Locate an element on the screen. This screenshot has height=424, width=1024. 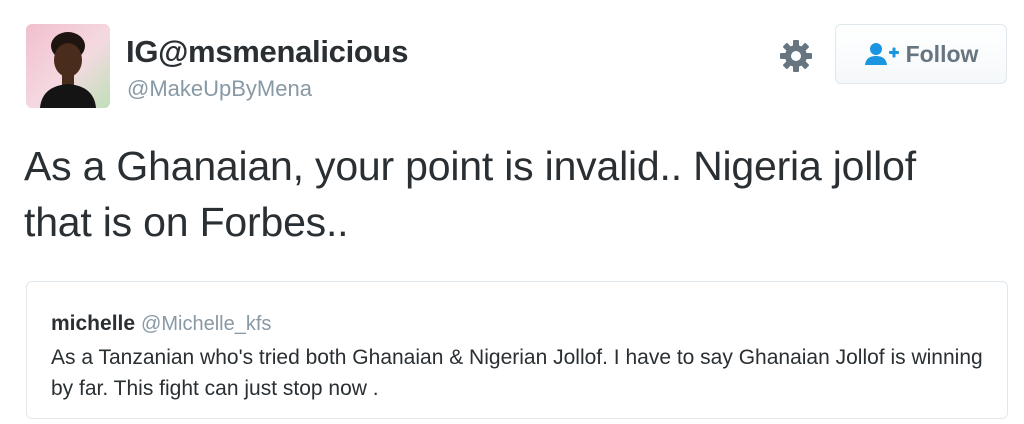
add-user-icon is located at coordinates (881, 54).